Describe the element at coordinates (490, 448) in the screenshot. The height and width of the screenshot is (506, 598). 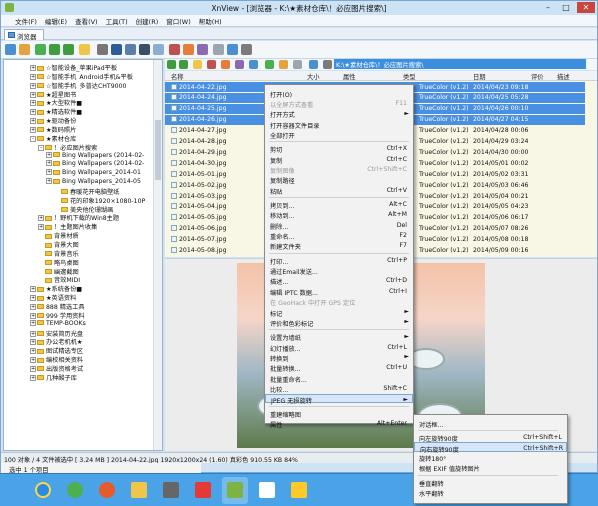
I see `menu-item: 向右旋转90度 Ctrl+Shift+R` at that location.